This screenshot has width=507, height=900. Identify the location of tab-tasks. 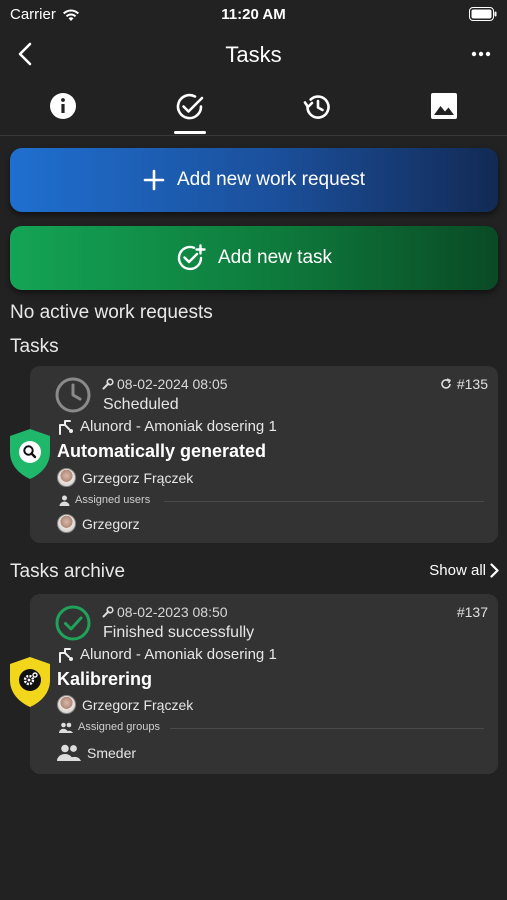
(190, 111).